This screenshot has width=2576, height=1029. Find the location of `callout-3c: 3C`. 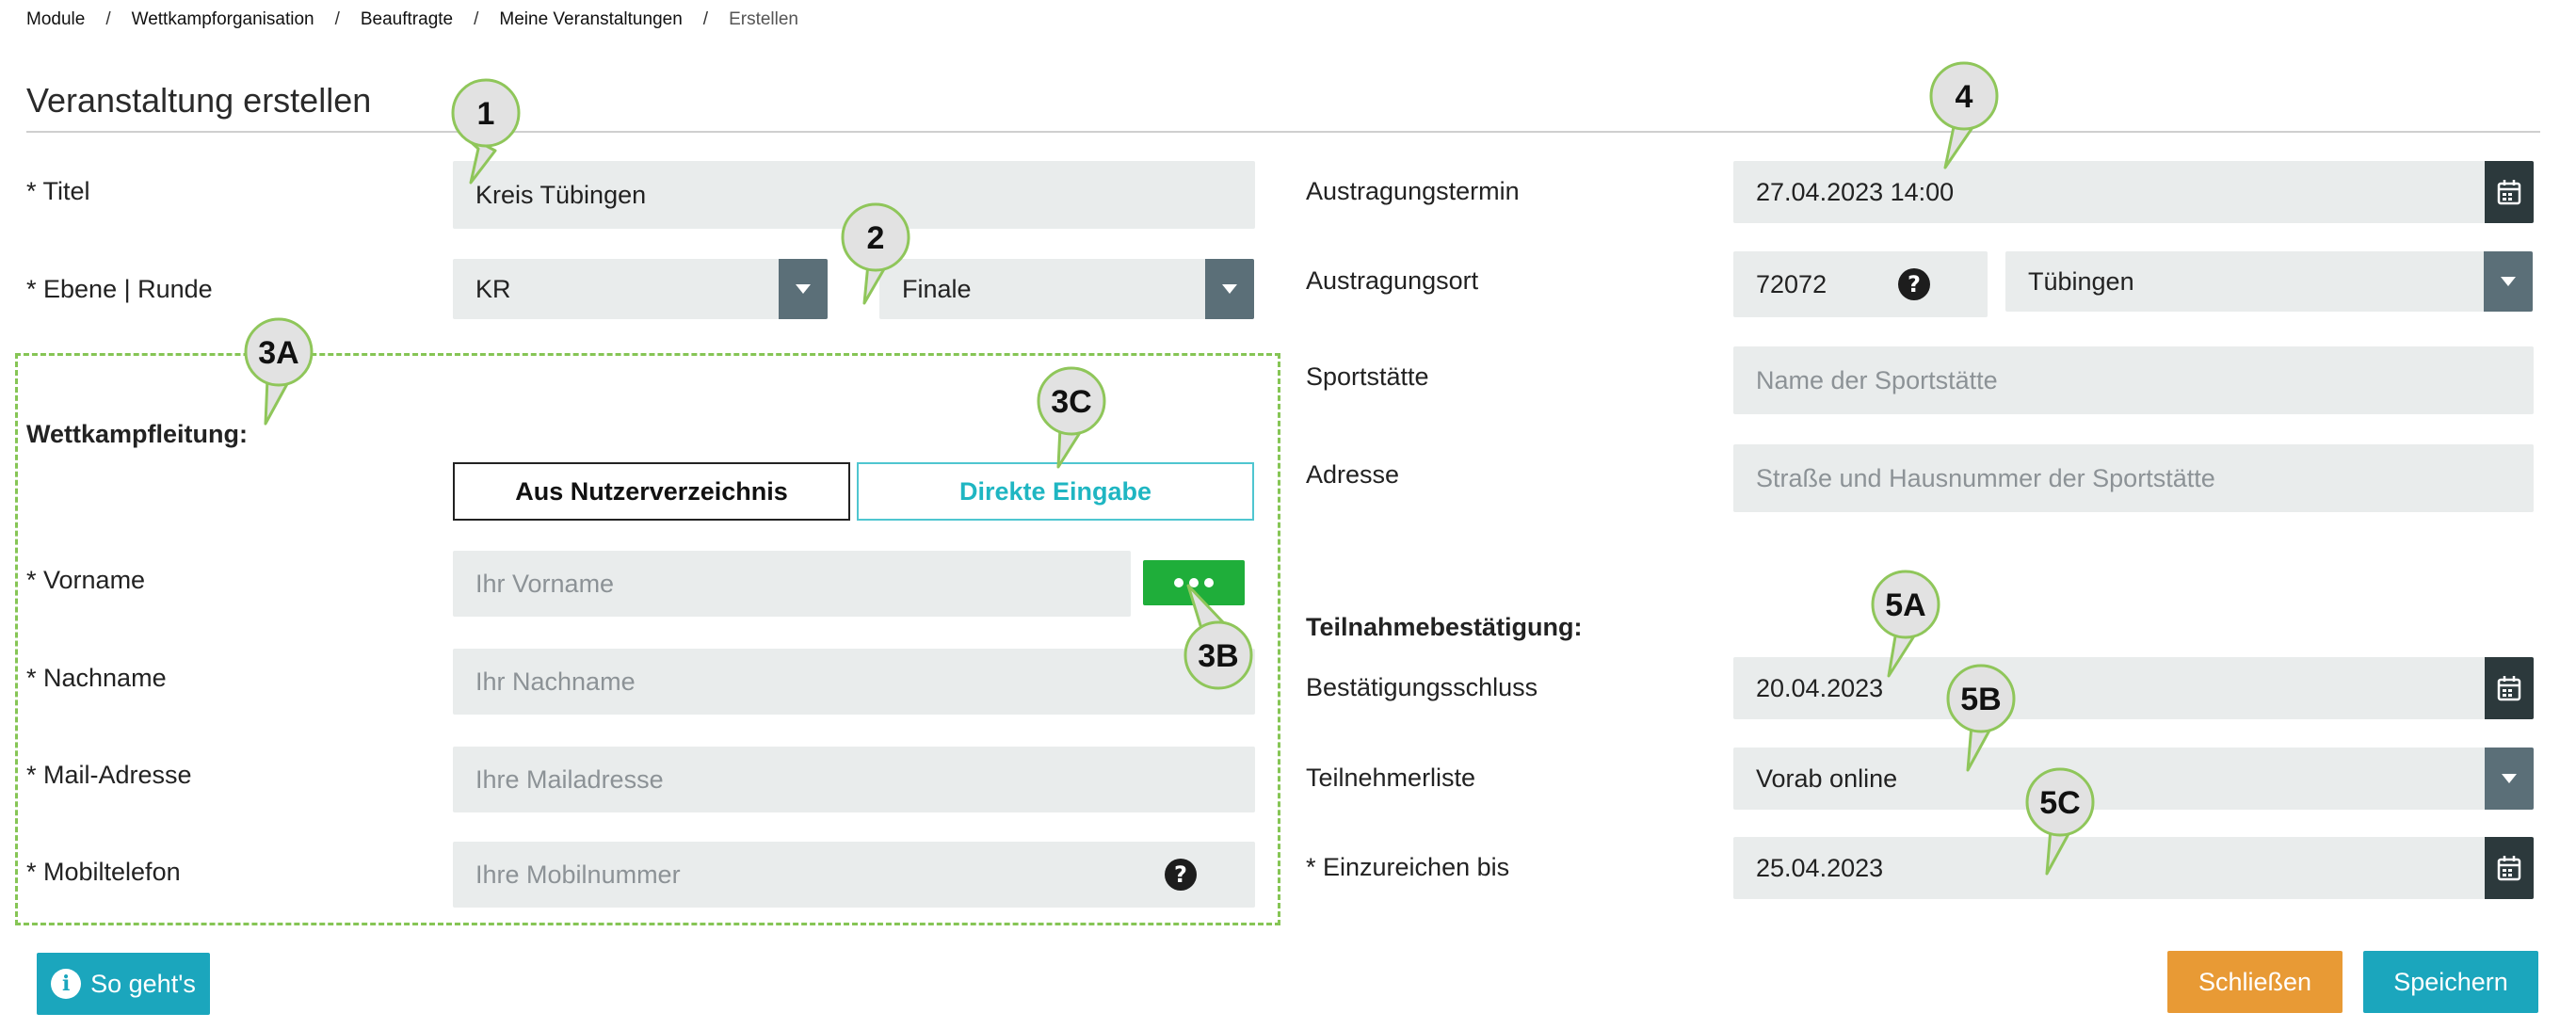

callout-3c: 3C is located at coordinates (1071, 418).